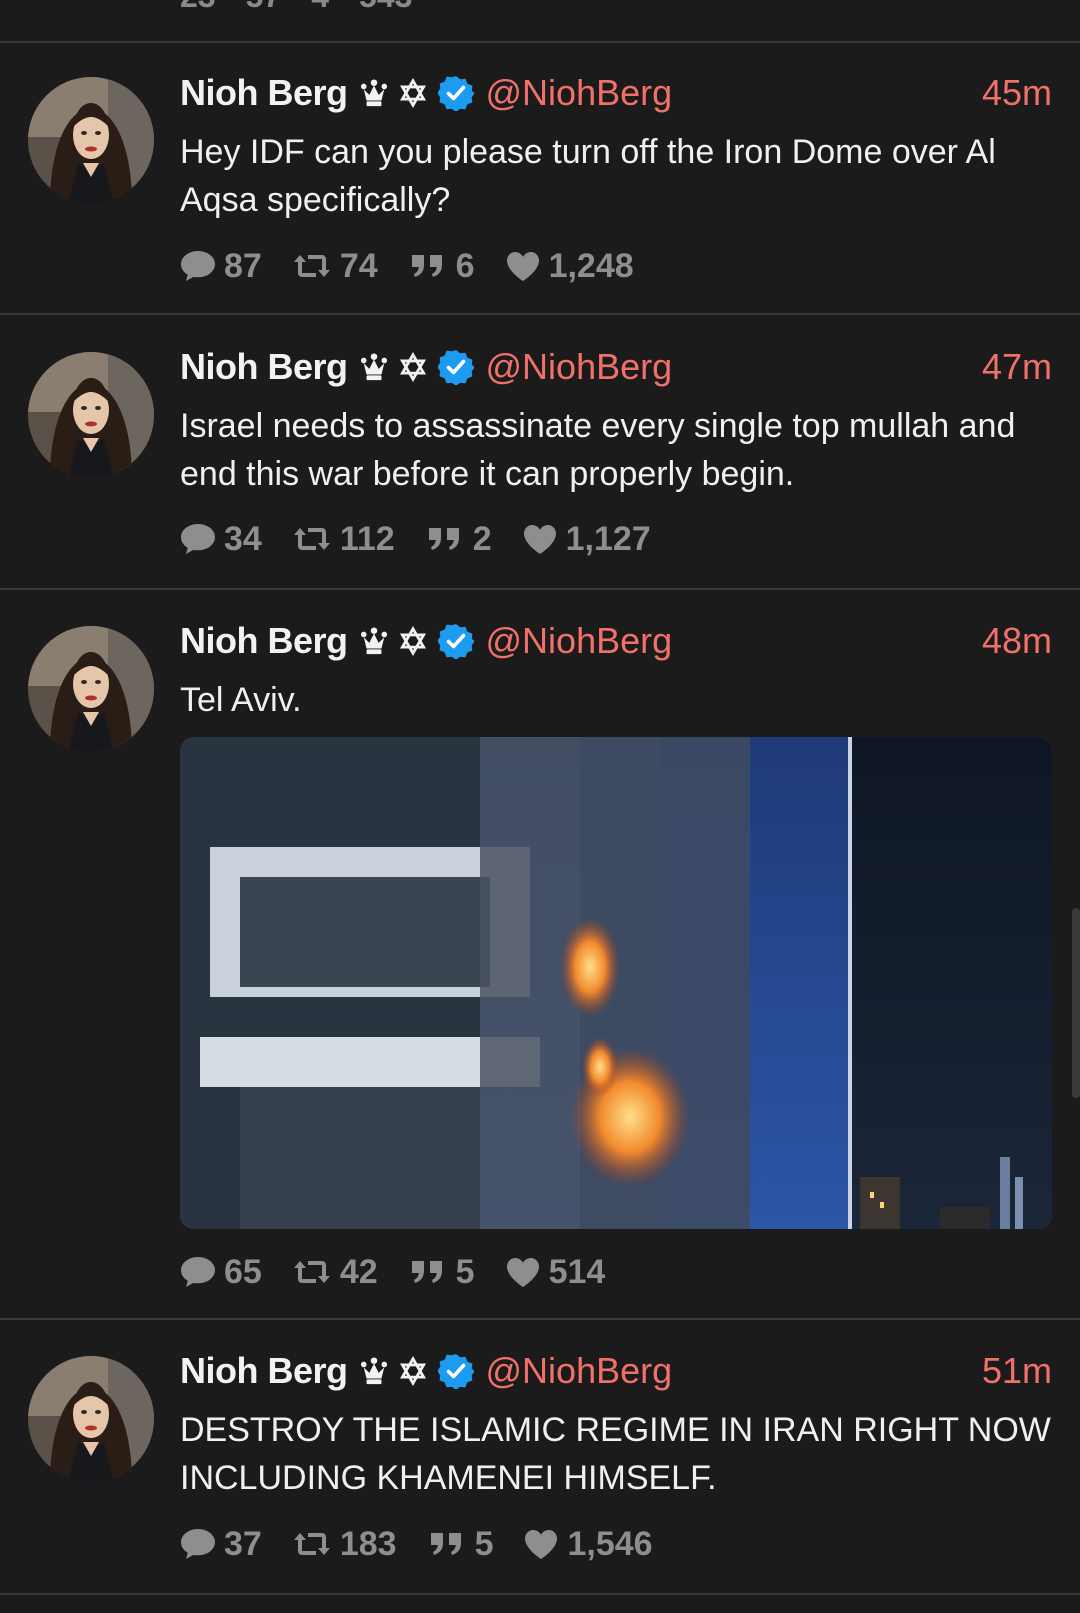 This screenshot has width=1080, height=1613. I want to click on prev-retweets-count: 57, so click(264, 7).